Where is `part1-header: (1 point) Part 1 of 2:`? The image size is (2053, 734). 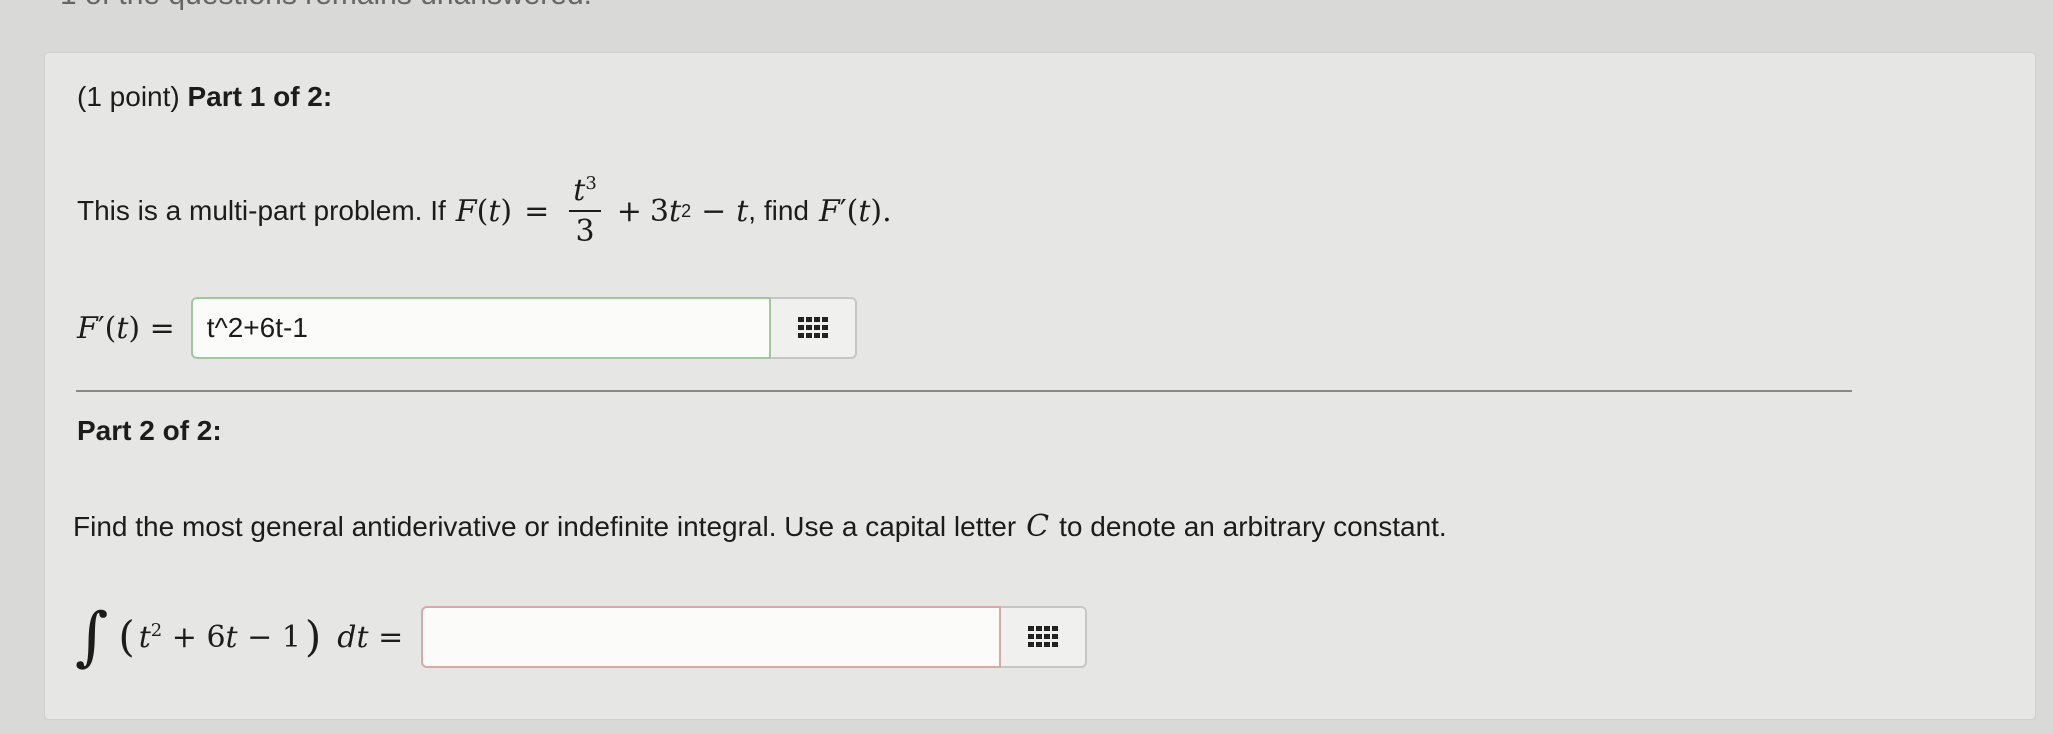 part1-header: (1 point) Part 1 of 2: is located at coordinates (204, 97).